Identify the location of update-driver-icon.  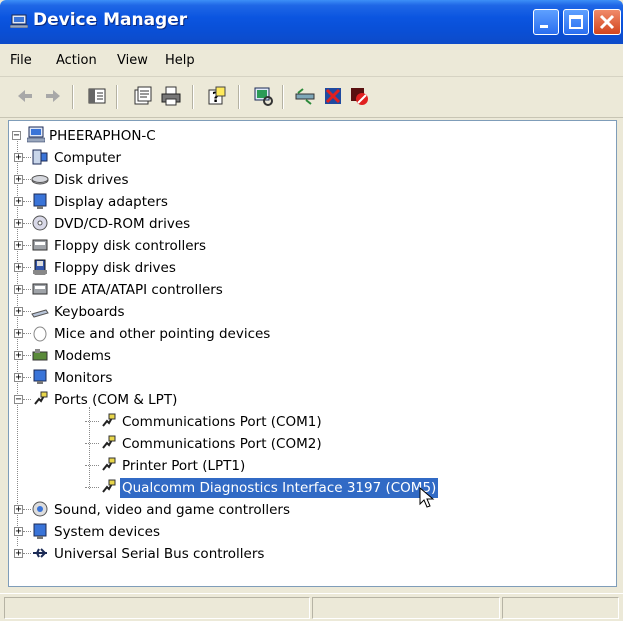
(305, 96).